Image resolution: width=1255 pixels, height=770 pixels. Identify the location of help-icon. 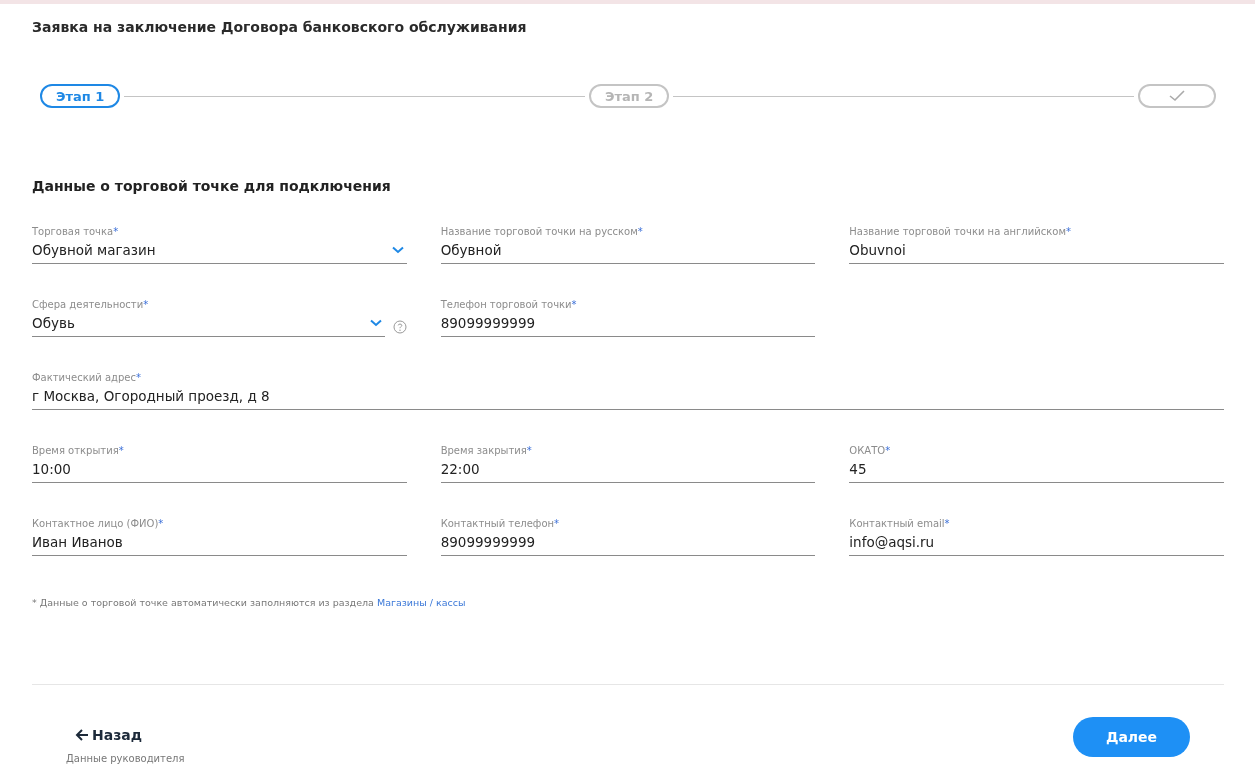
(399, 327).